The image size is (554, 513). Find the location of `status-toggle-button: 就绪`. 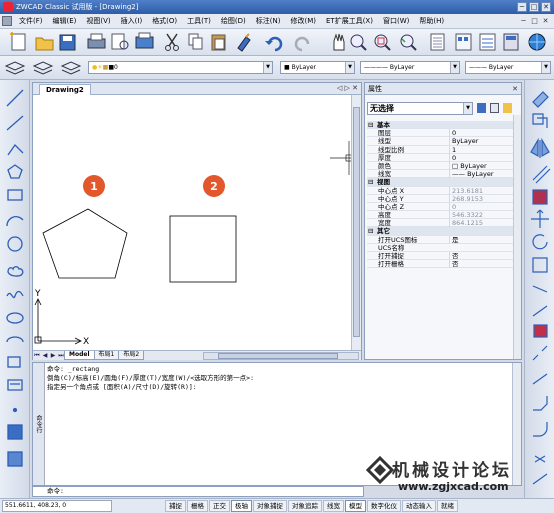

status-toggle-button: 就绪 is located at coordinates (447, 506).